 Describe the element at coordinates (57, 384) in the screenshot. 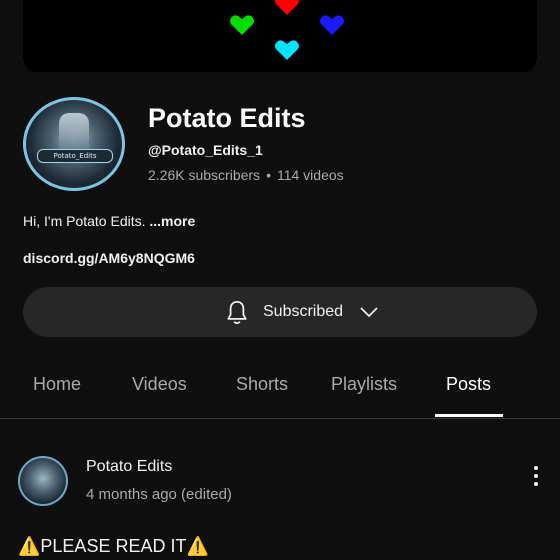

I see `tab-home: Home` at that location.